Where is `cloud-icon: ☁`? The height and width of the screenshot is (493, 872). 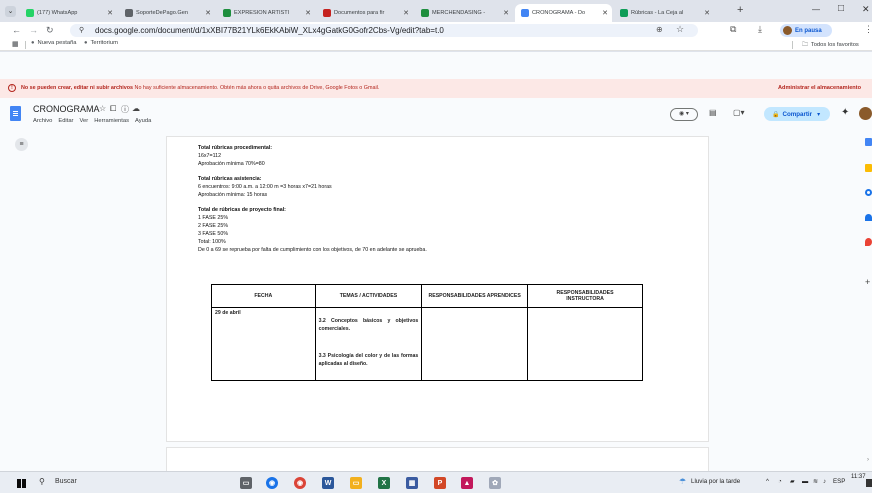 cloud-icon: ☁ is located at coordinates (136, 108).